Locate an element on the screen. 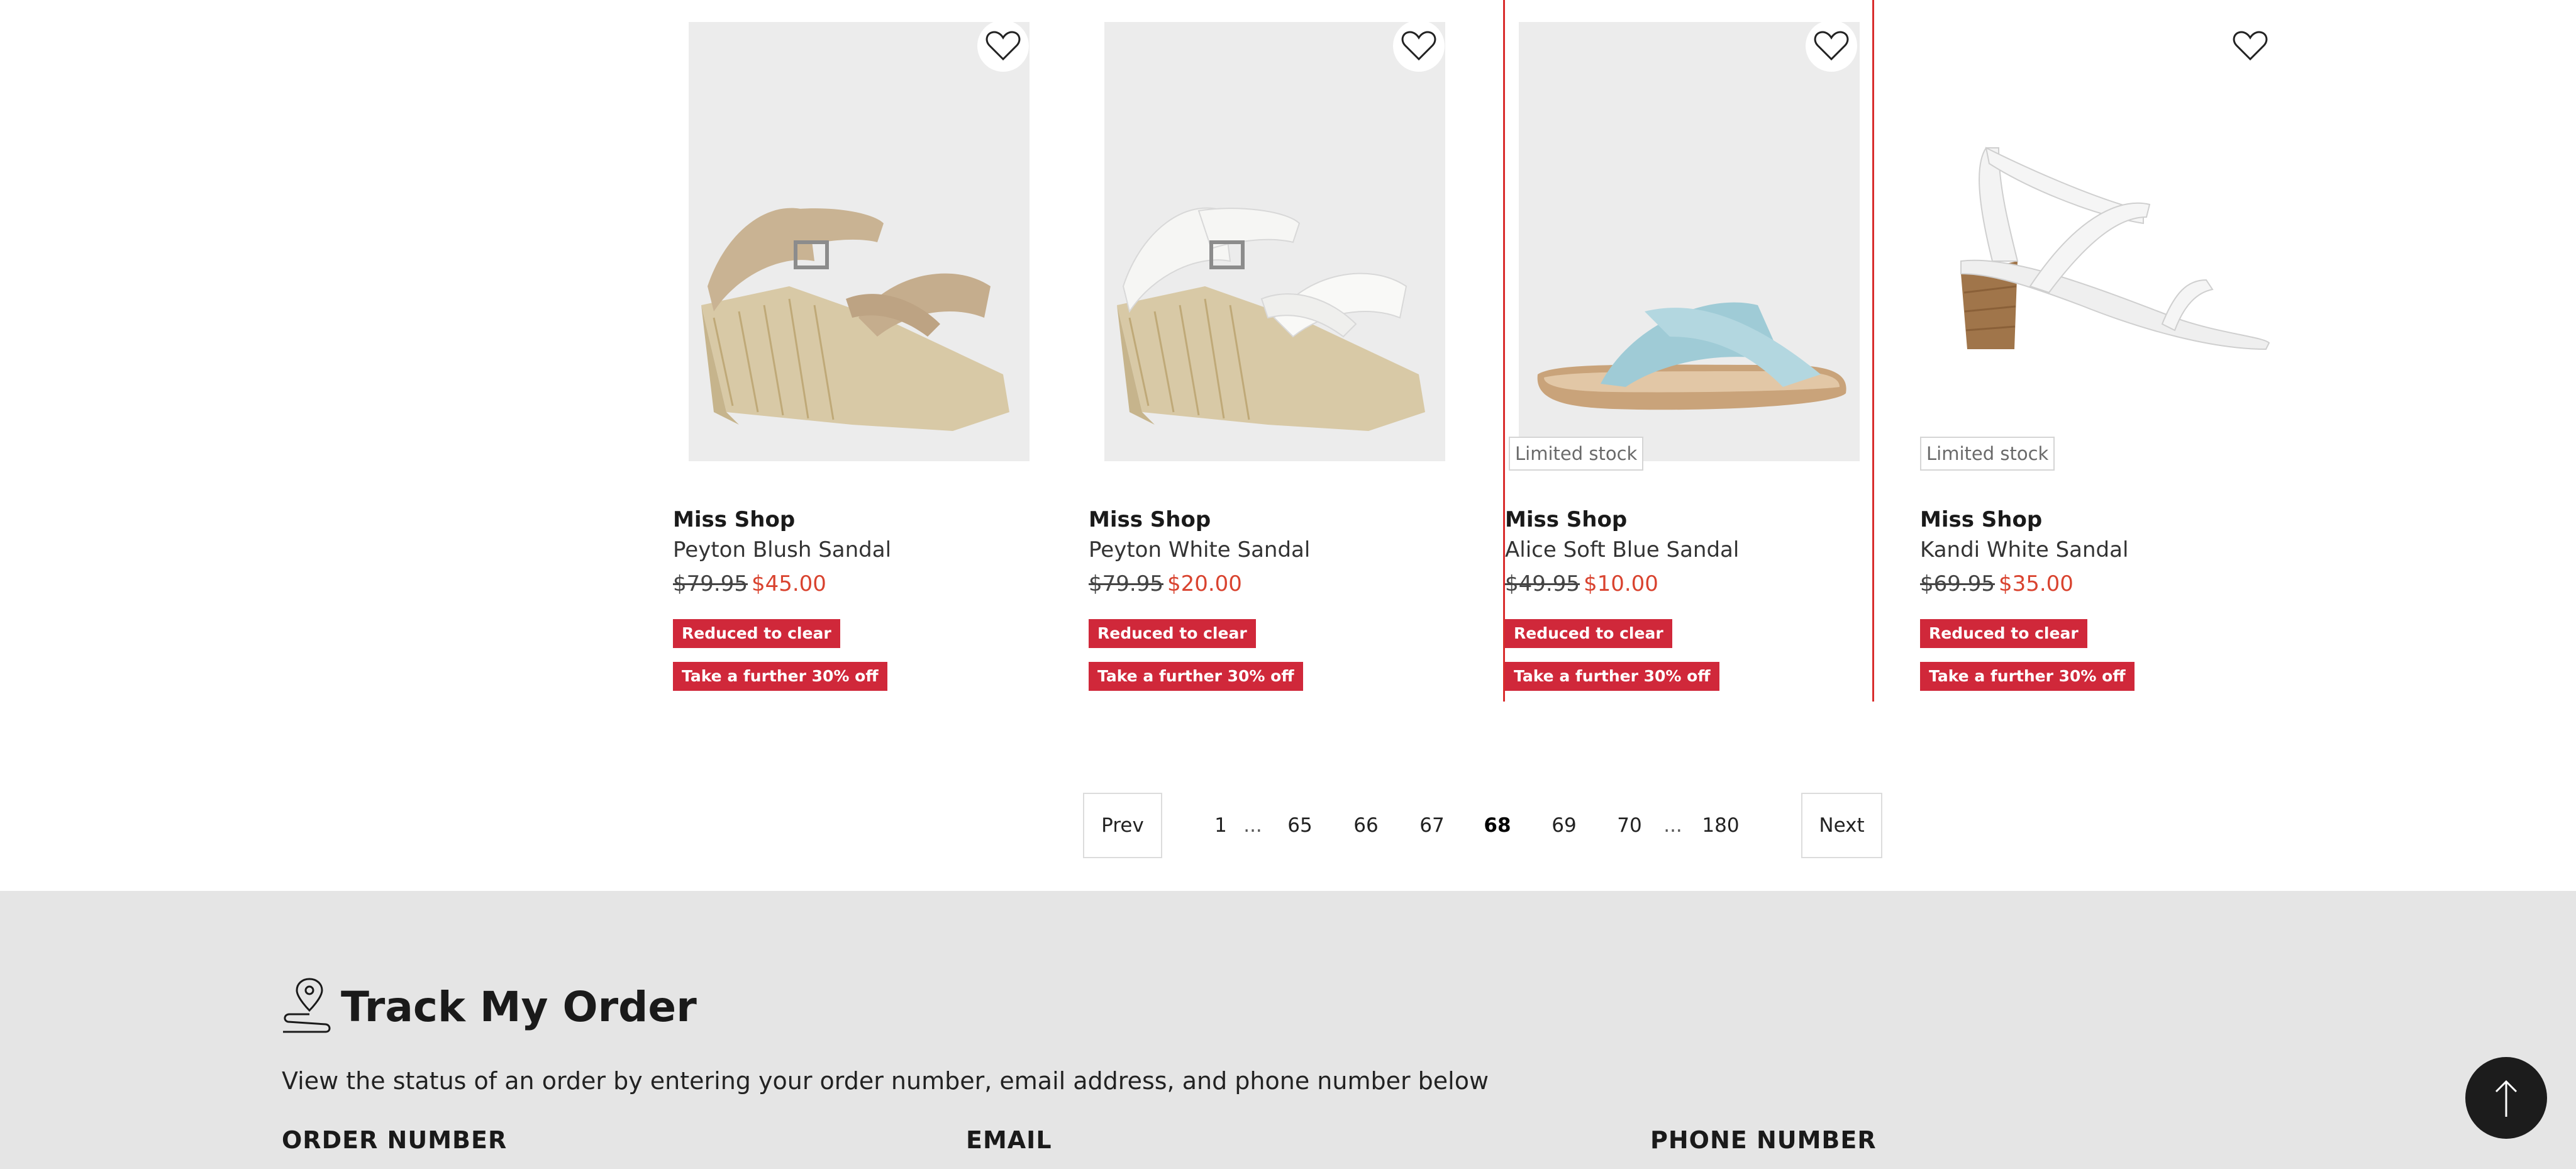 The width and height of the screenshot is (2576, 1169). sale-price: $20.00 is located at coordinates (1204, 583).